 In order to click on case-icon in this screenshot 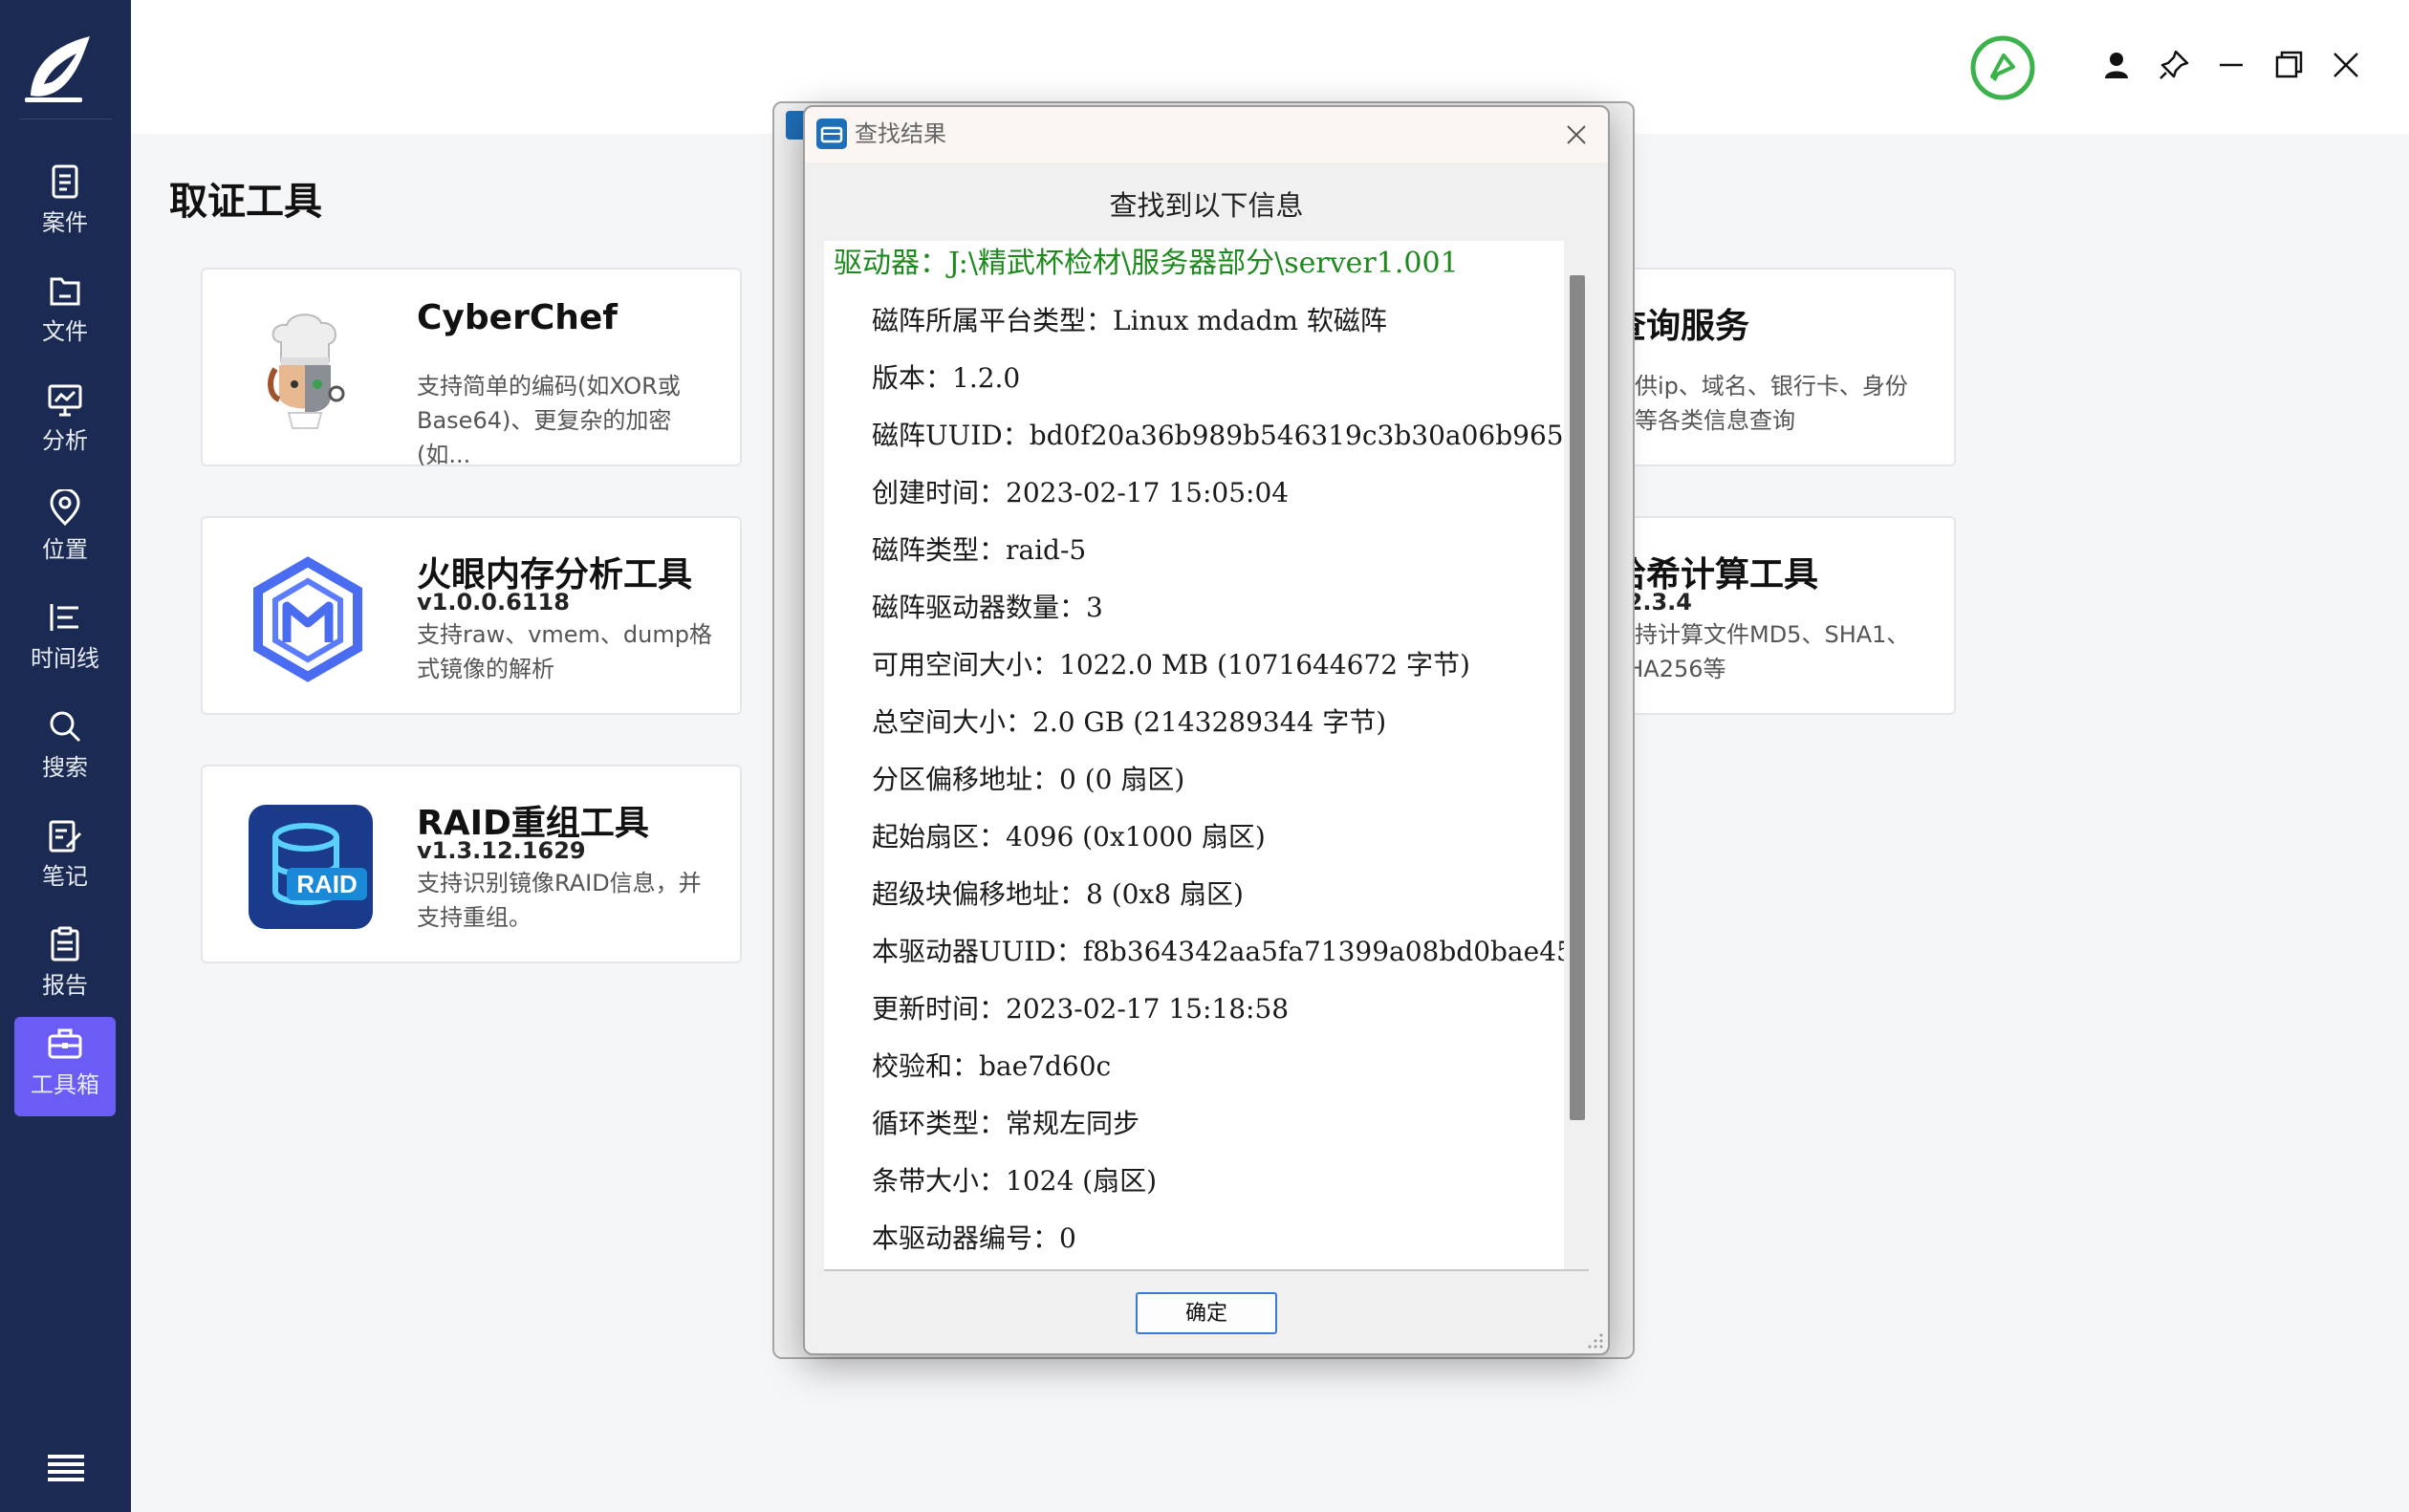, I will do `click(65, 181)`.